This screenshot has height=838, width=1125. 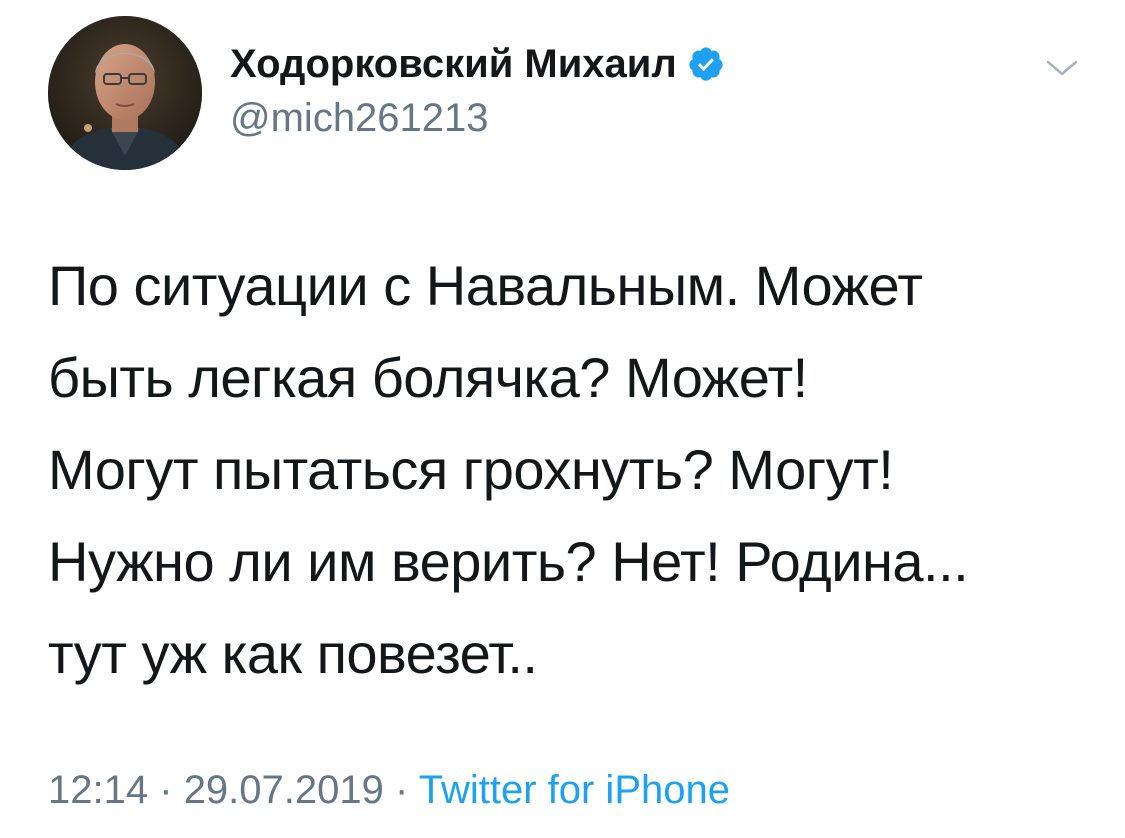 What do you see at coordinates (1062, 67) in the screenshot?
I see `chevron-down-icon` at bounding box center [1062, 67].